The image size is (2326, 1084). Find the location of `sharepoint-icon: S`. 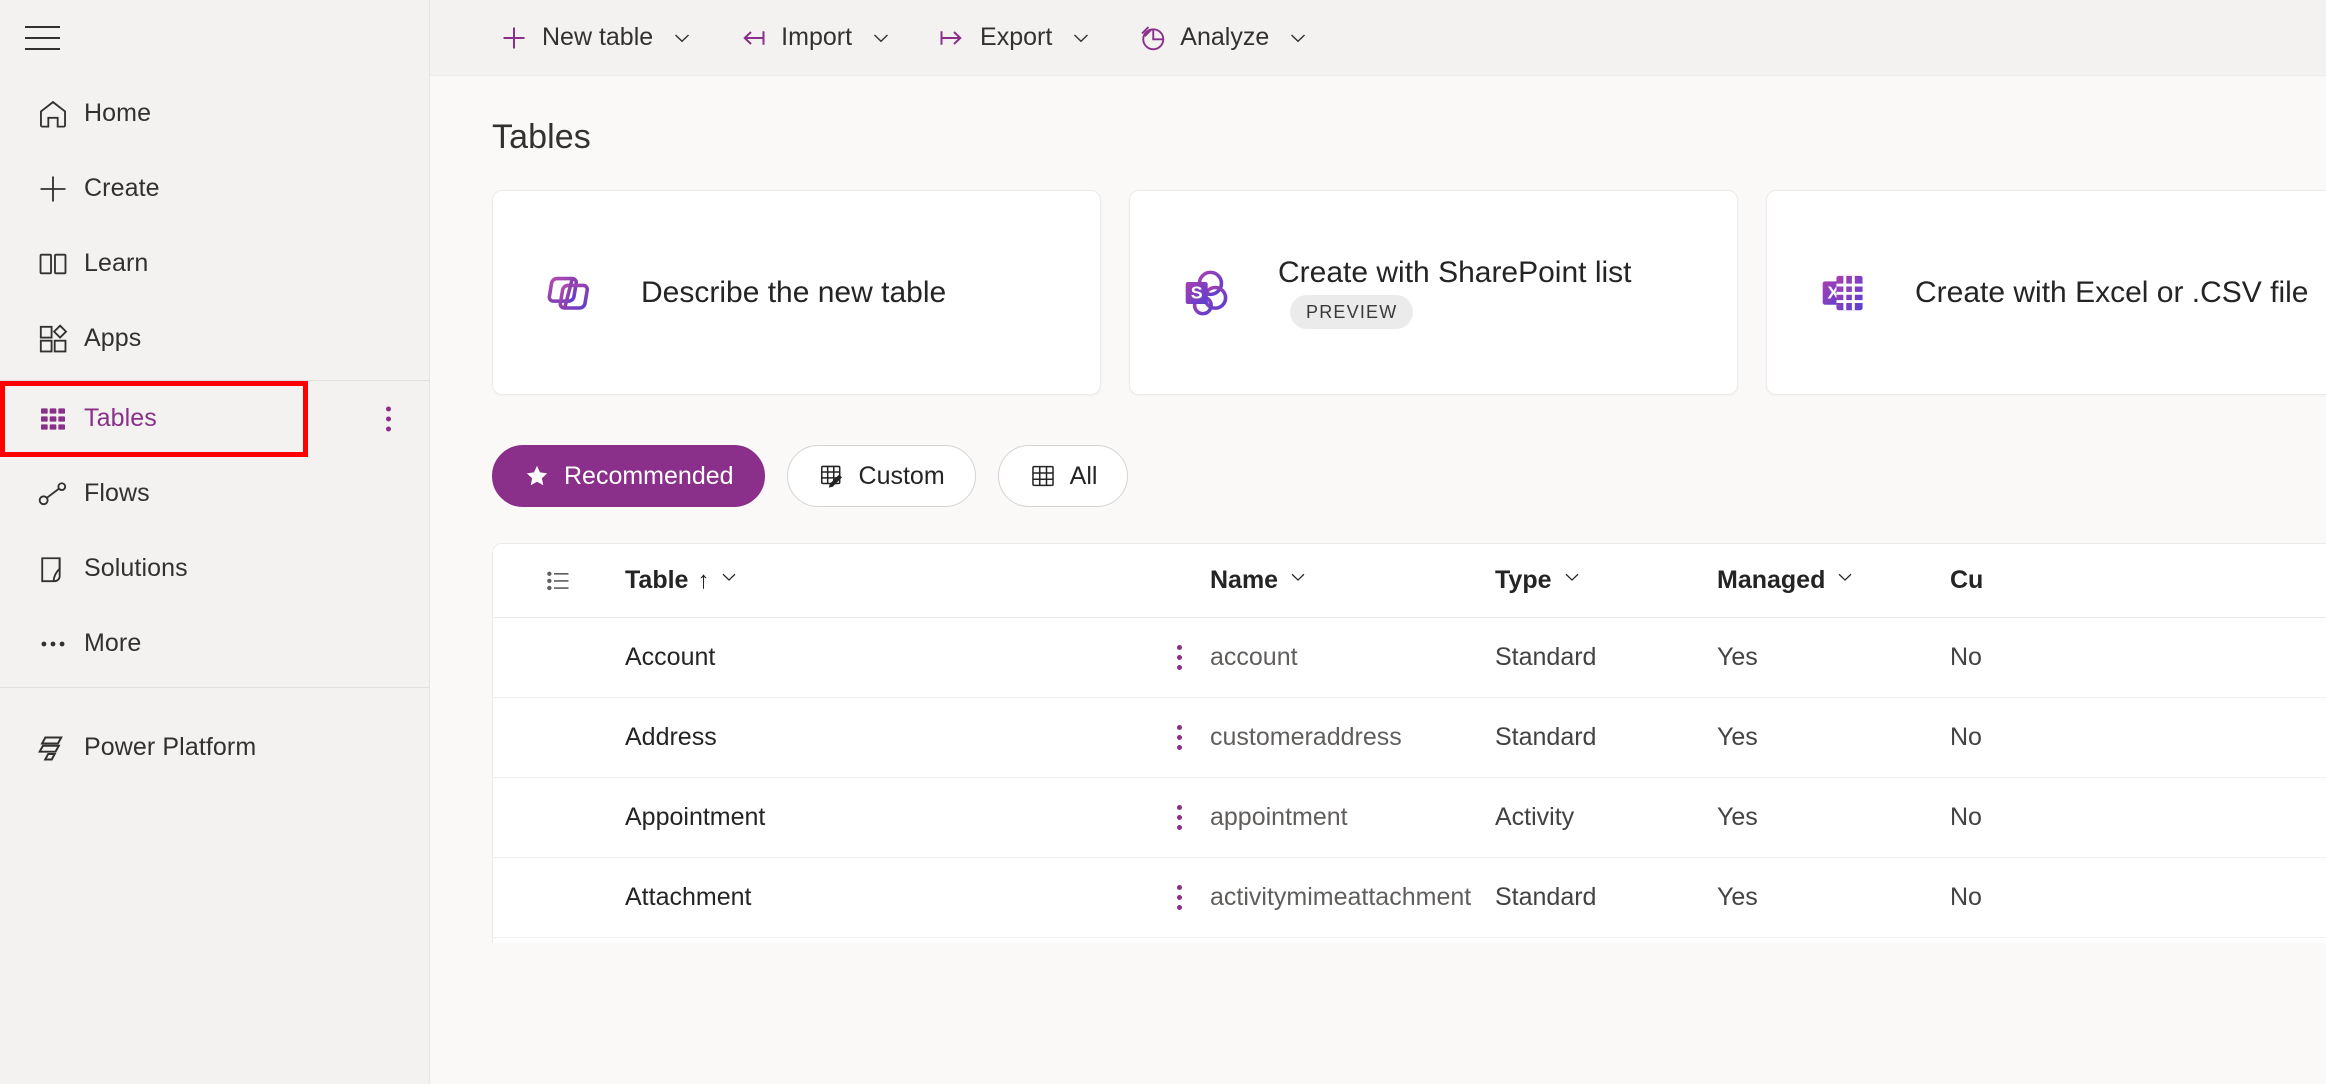

sharepoint-icon: S is located at coordinates (1207, 293).